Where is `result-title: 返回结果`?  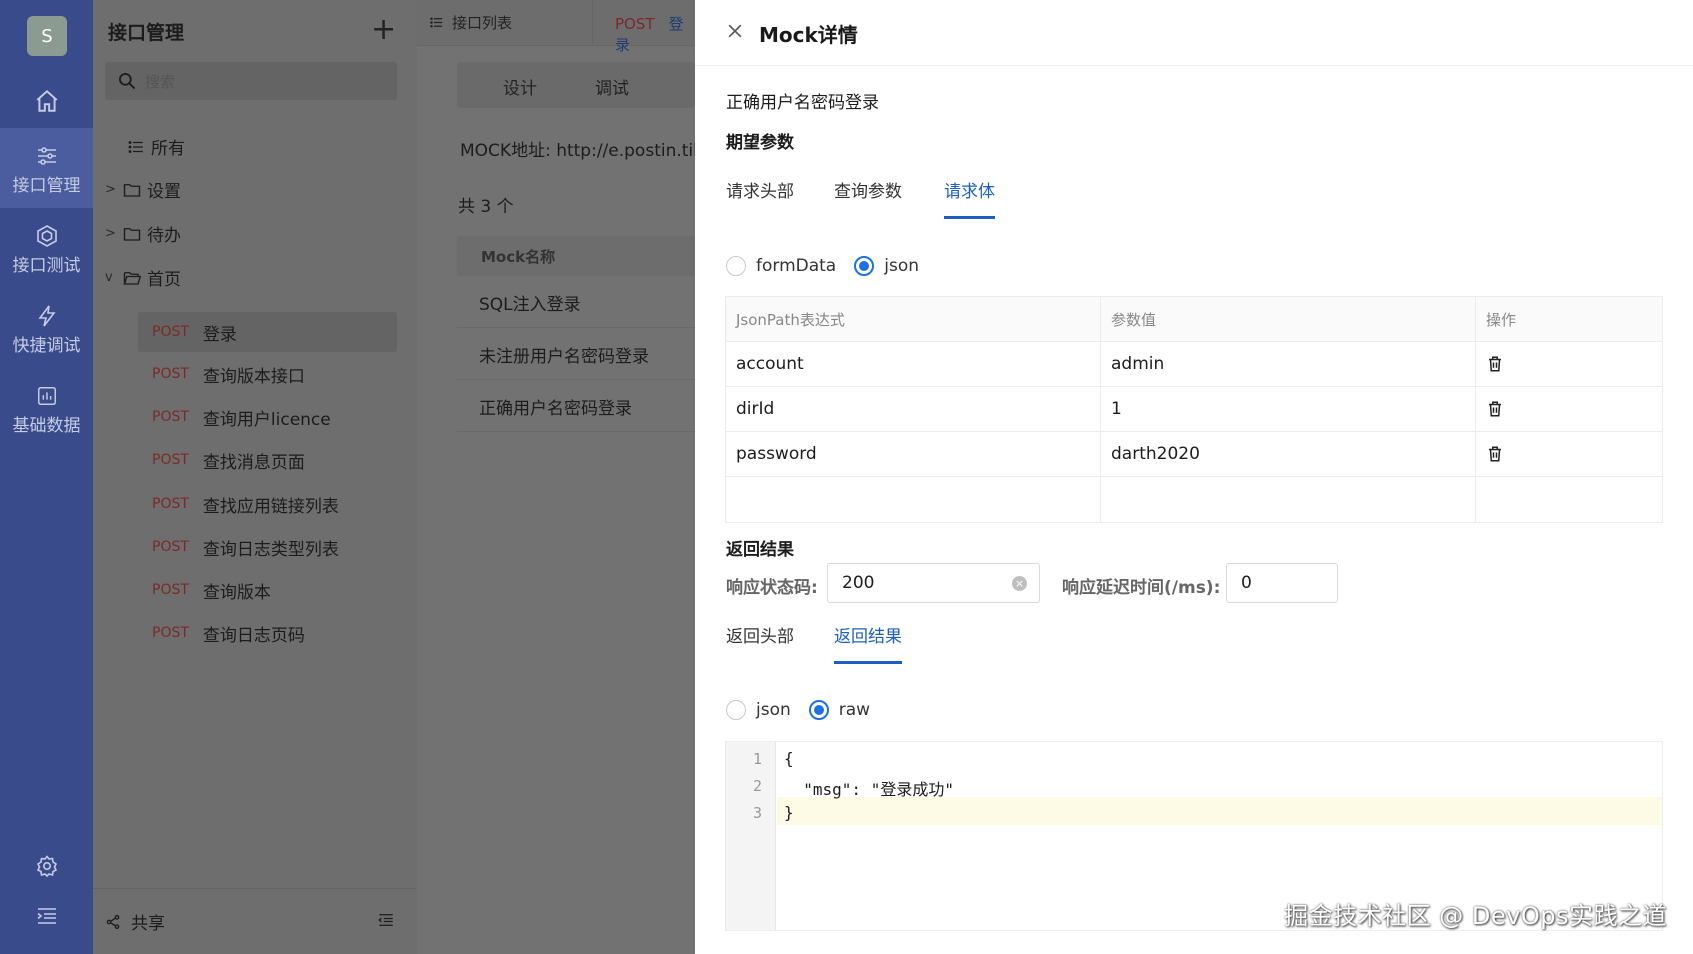 result-title: 返回结果 is located at coordinates (760, 550).